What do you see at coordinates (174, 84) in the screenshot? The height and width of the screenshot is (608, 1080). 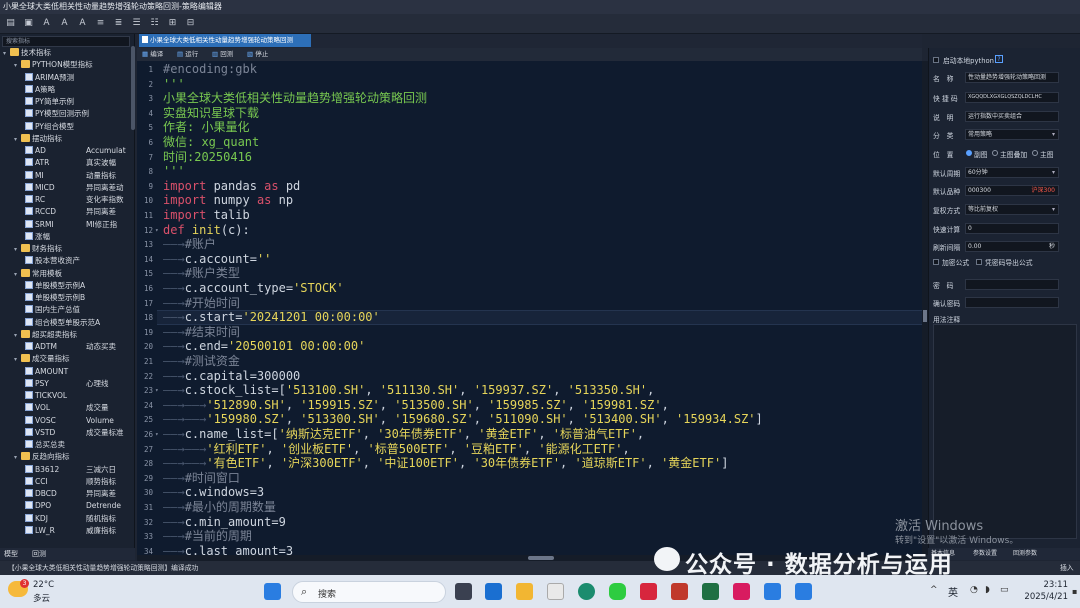 I see `code-line: '''` at bounding box center [174, 84].